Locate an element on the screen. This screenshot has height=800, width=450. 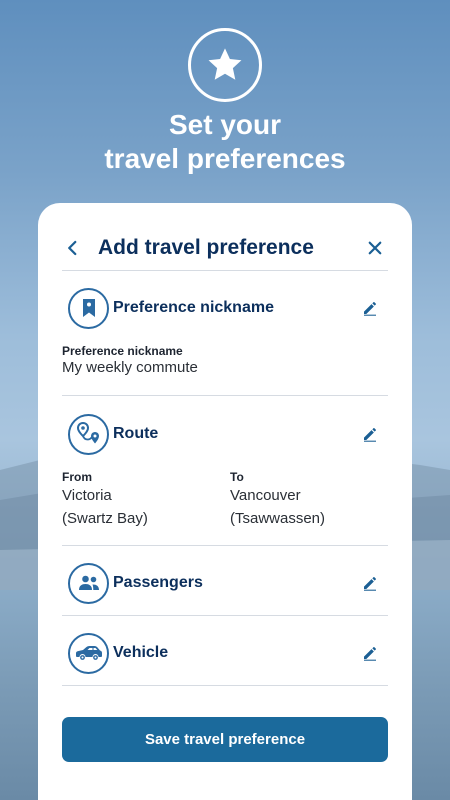
route-from-line1: Victoria is located at coordinates (87, 495).